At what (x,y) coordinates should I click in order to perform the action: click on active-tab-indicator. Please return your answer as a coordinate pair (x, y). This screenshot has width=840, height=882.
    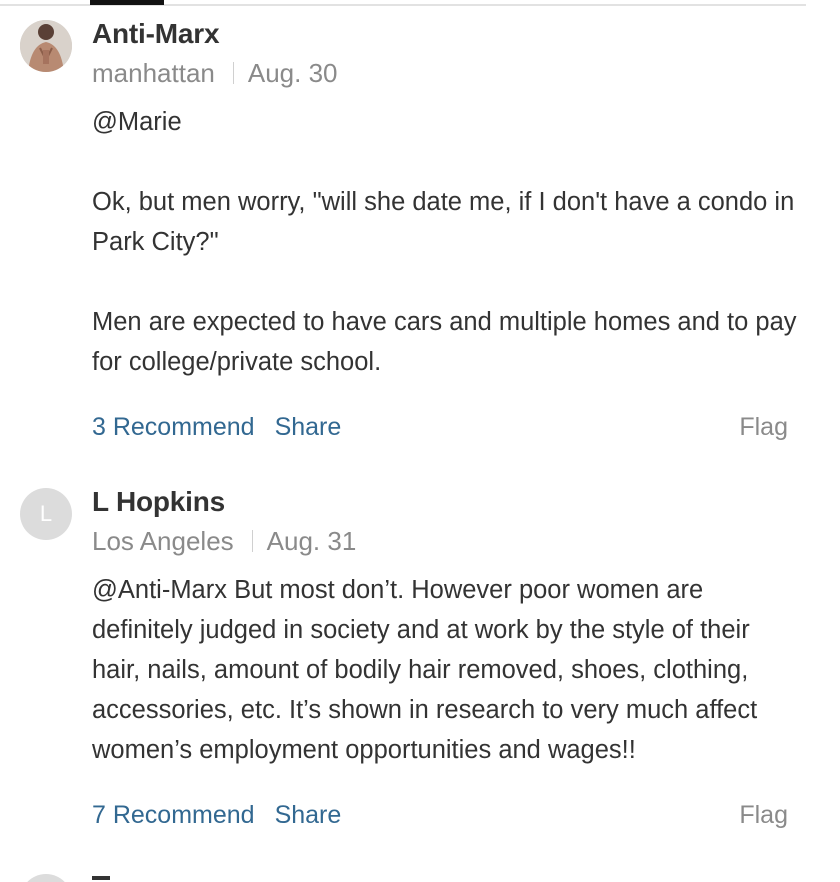
    Looking at the image, I should click on (127, 2).